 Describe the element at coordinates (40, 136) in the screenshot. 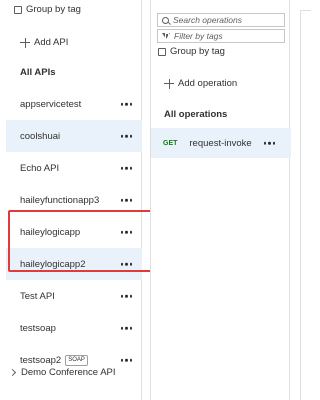

I see `api-item-label: coolshuai` at that location.